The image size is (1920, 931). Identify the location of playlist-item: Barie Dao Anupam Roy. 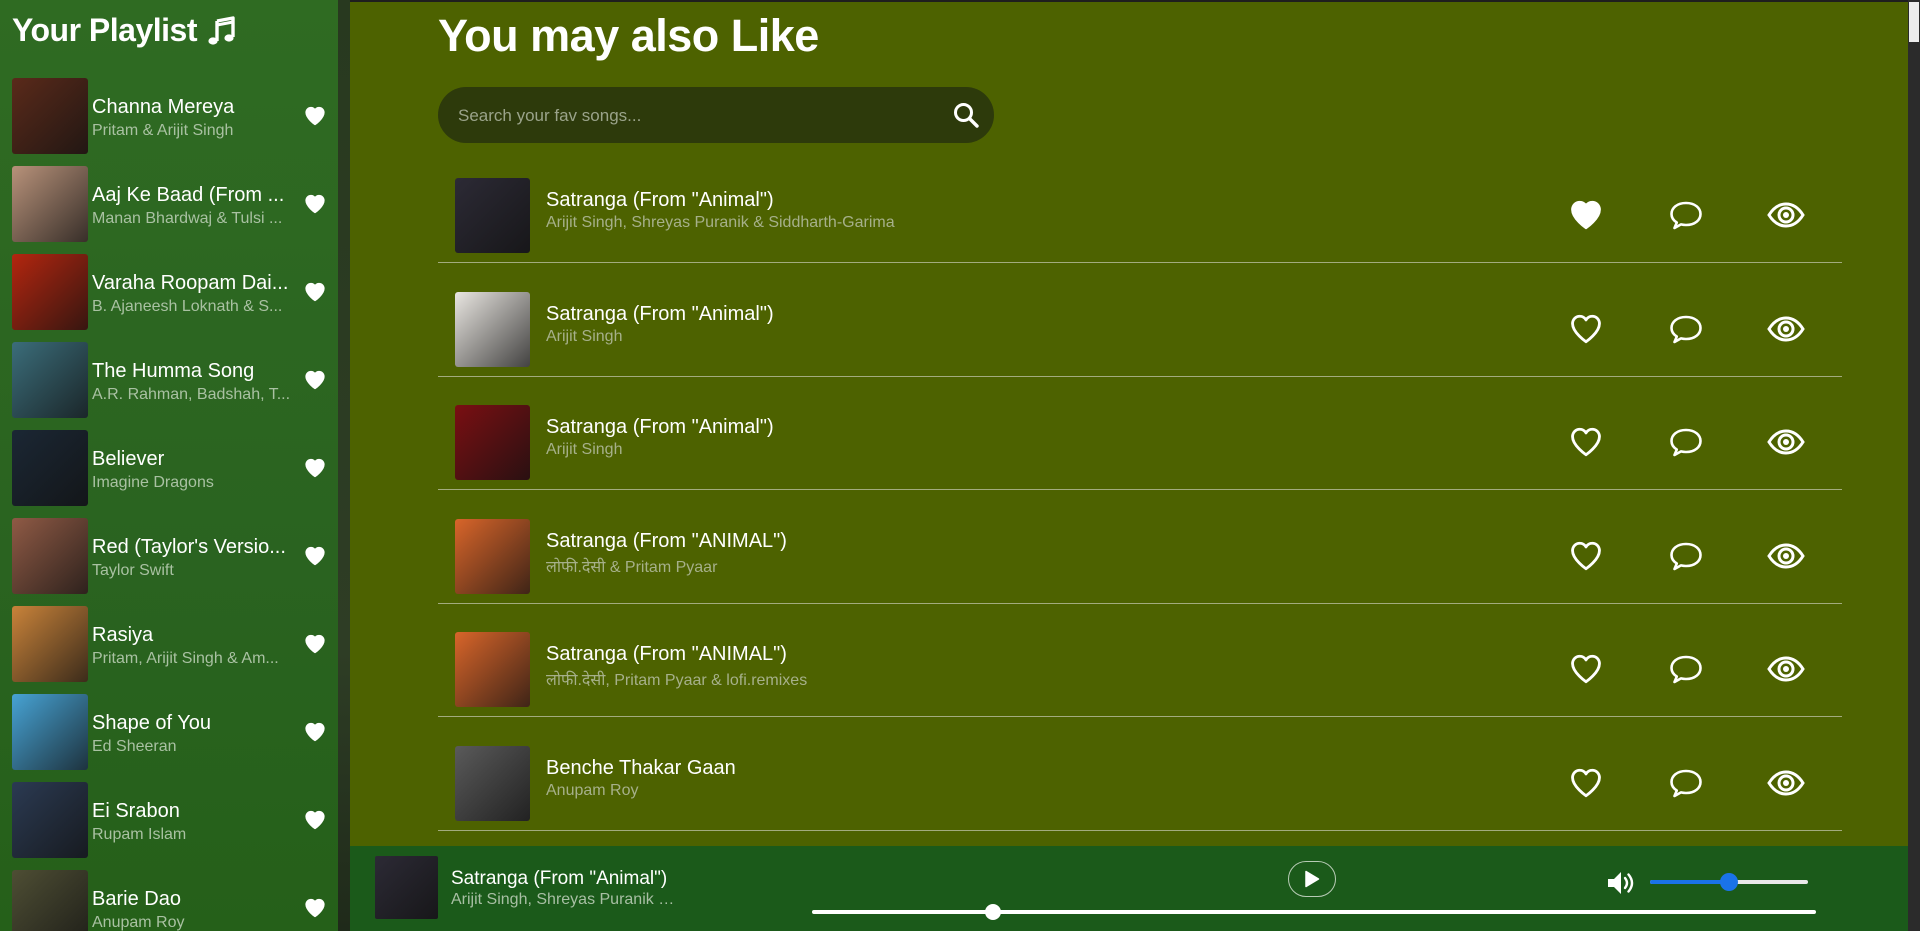
(172, 900).